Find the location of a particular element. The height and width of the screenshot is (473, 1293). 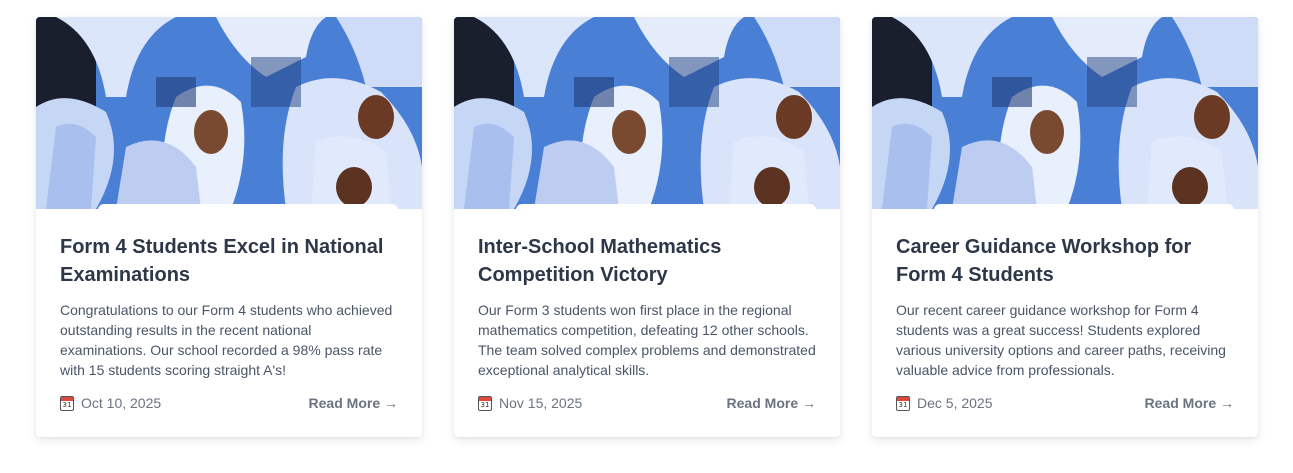

date-text: Nov 15, 2025 is located at coordinates (541, 403).